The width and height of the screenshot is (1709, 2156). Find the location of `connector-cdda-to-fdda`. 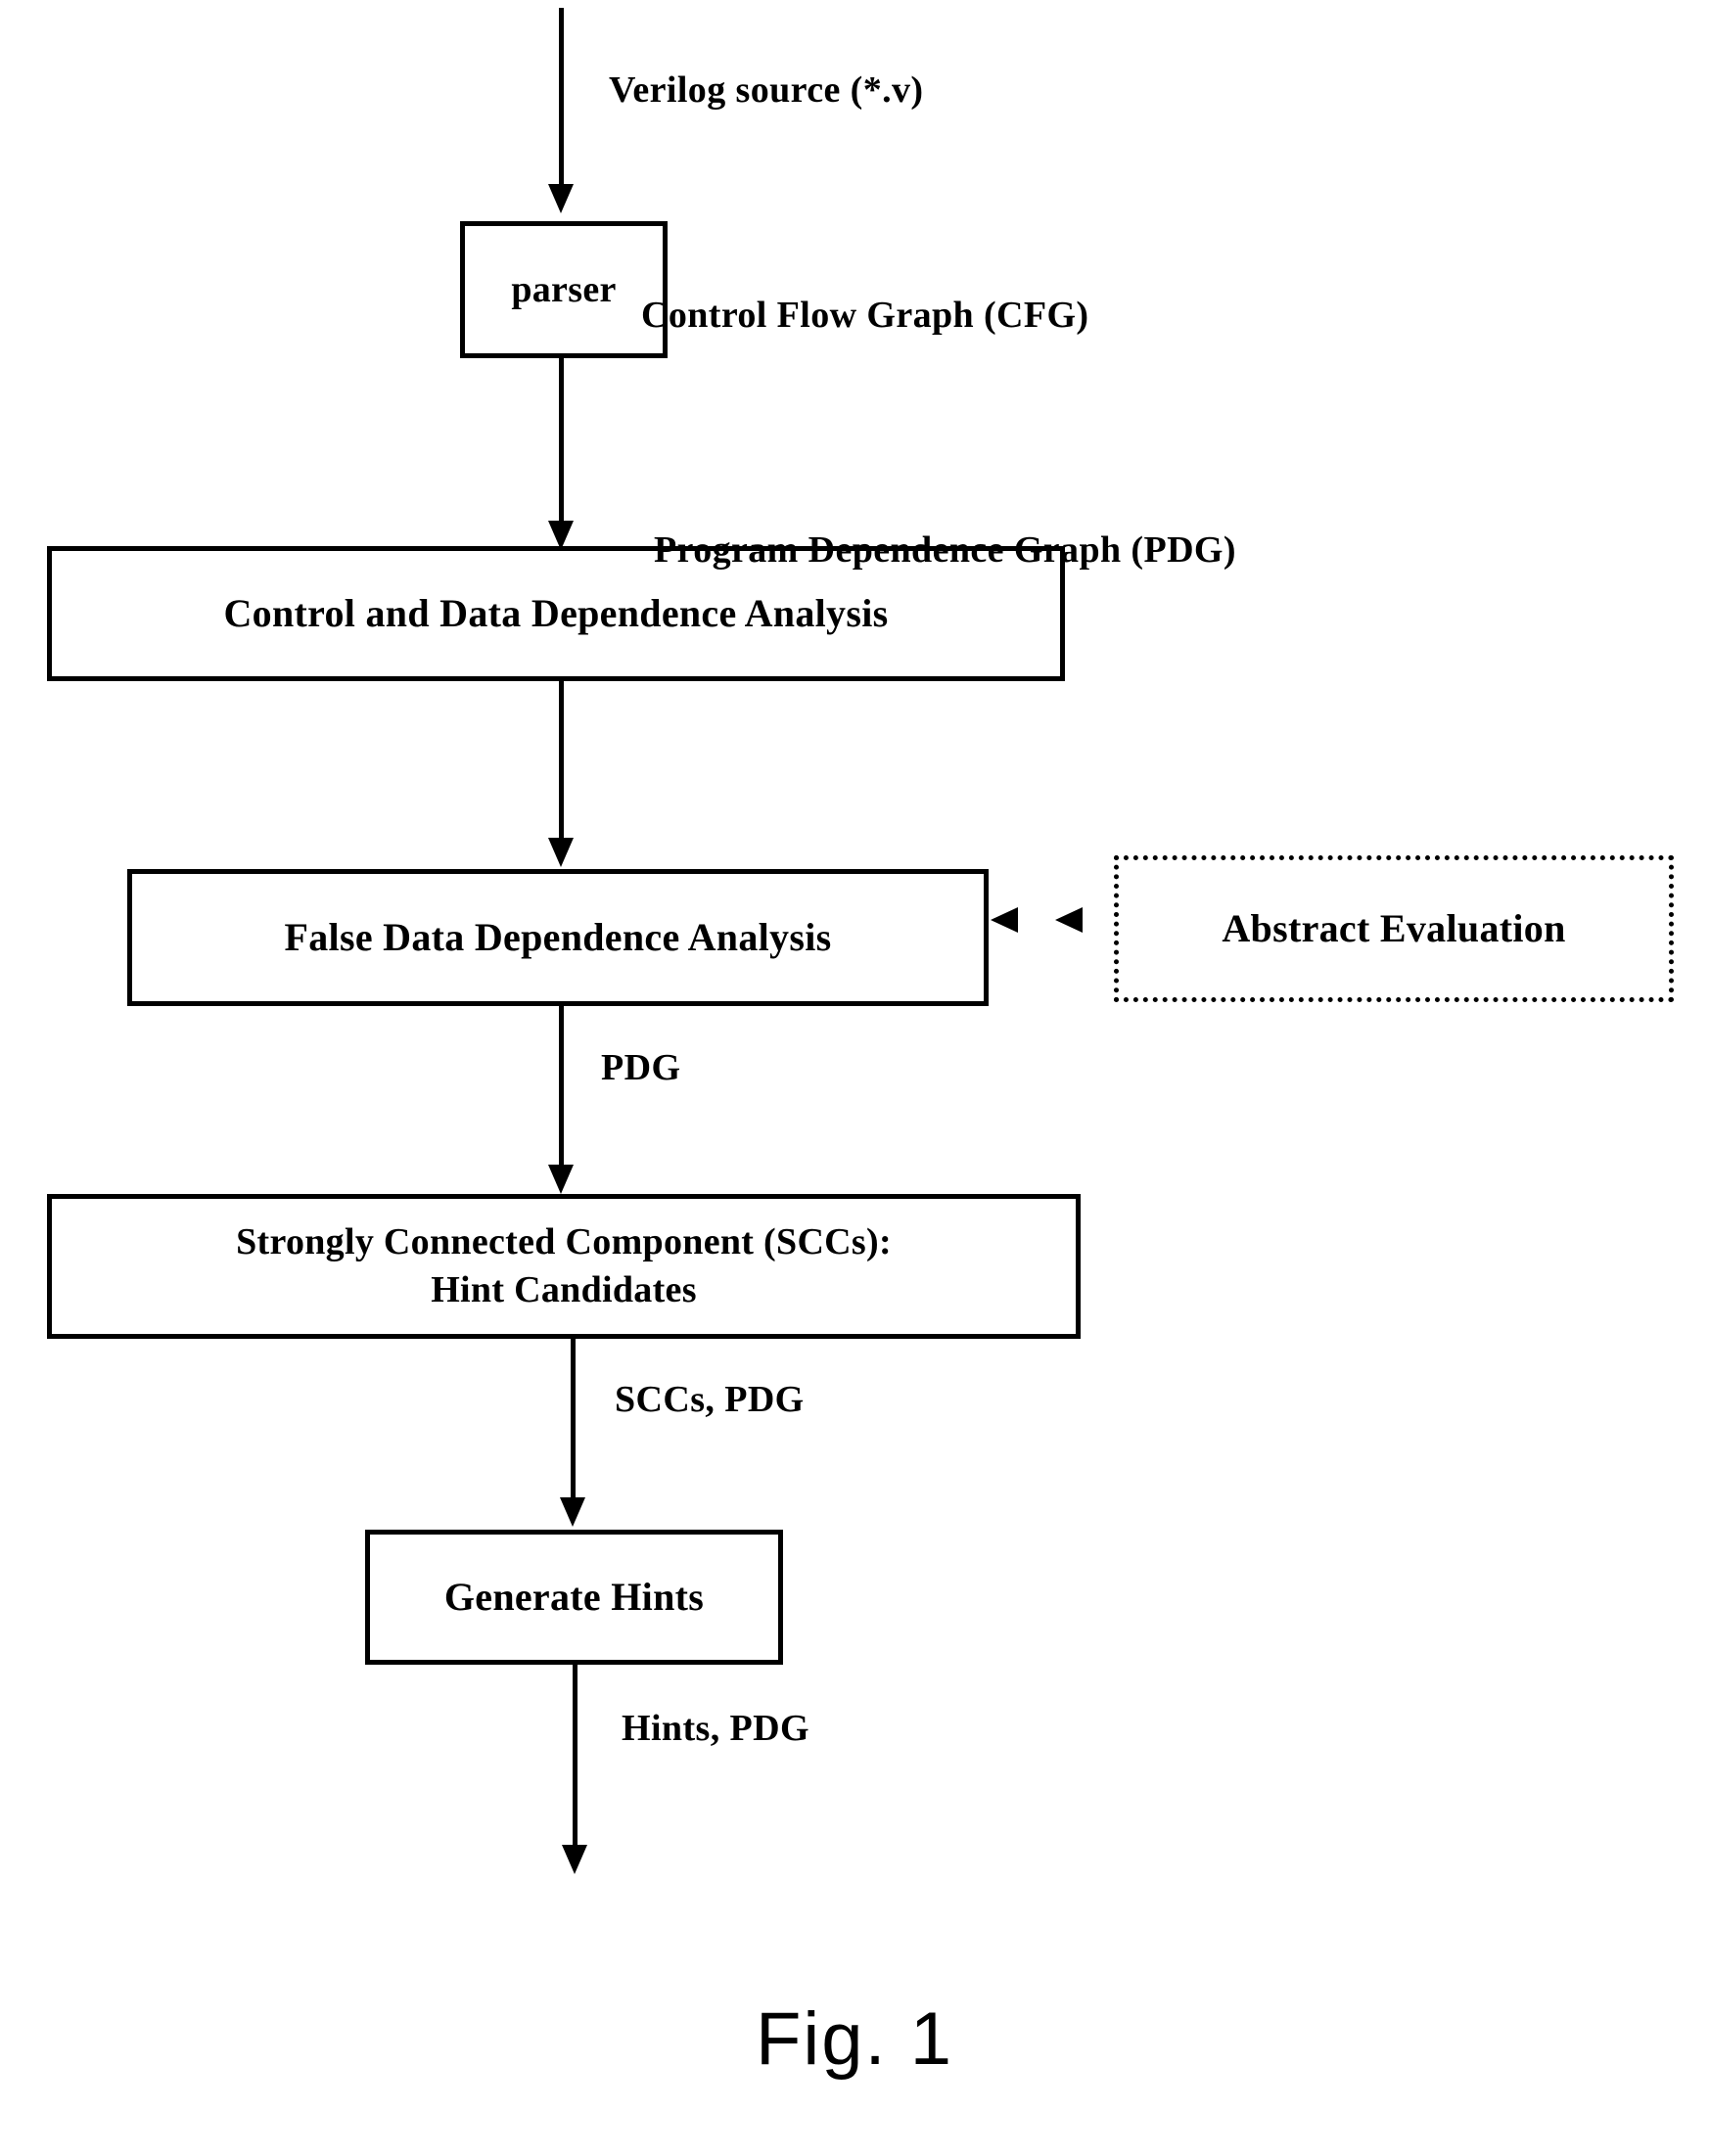

connector-cdda-to-fdda is located at coordinates (561, 760).